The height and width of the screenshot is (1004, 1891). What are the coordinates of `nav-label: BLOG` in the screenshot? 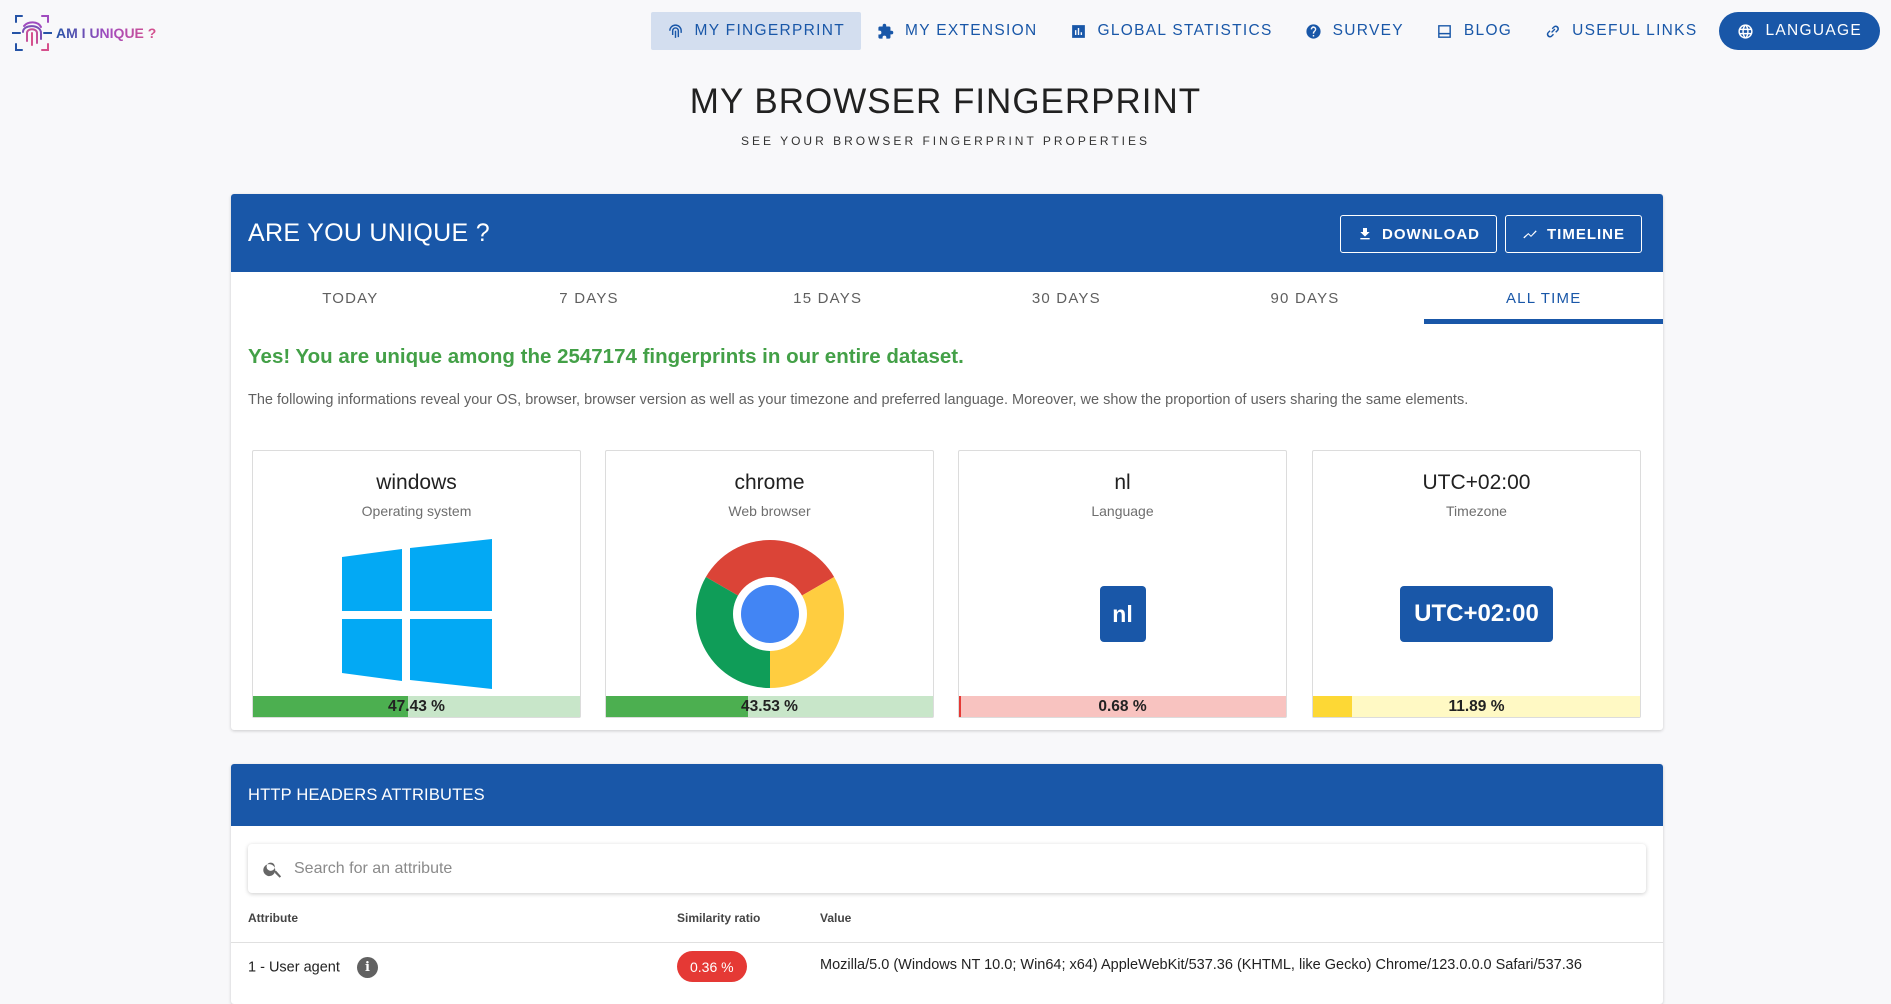 It's located at (1488, 30).